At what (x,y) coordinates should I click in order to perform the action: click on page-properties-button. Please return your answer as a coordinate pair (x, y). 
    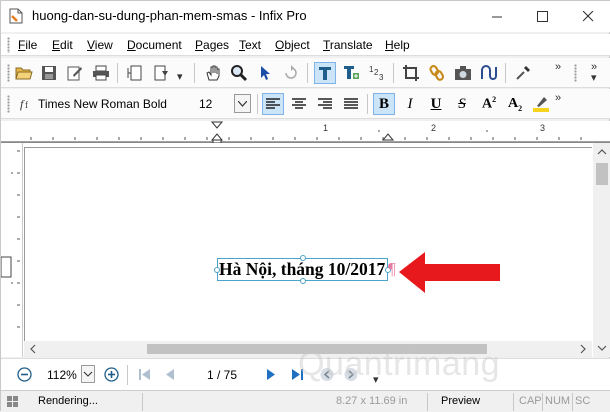
    Looking at the image, I should click on (135, 73).